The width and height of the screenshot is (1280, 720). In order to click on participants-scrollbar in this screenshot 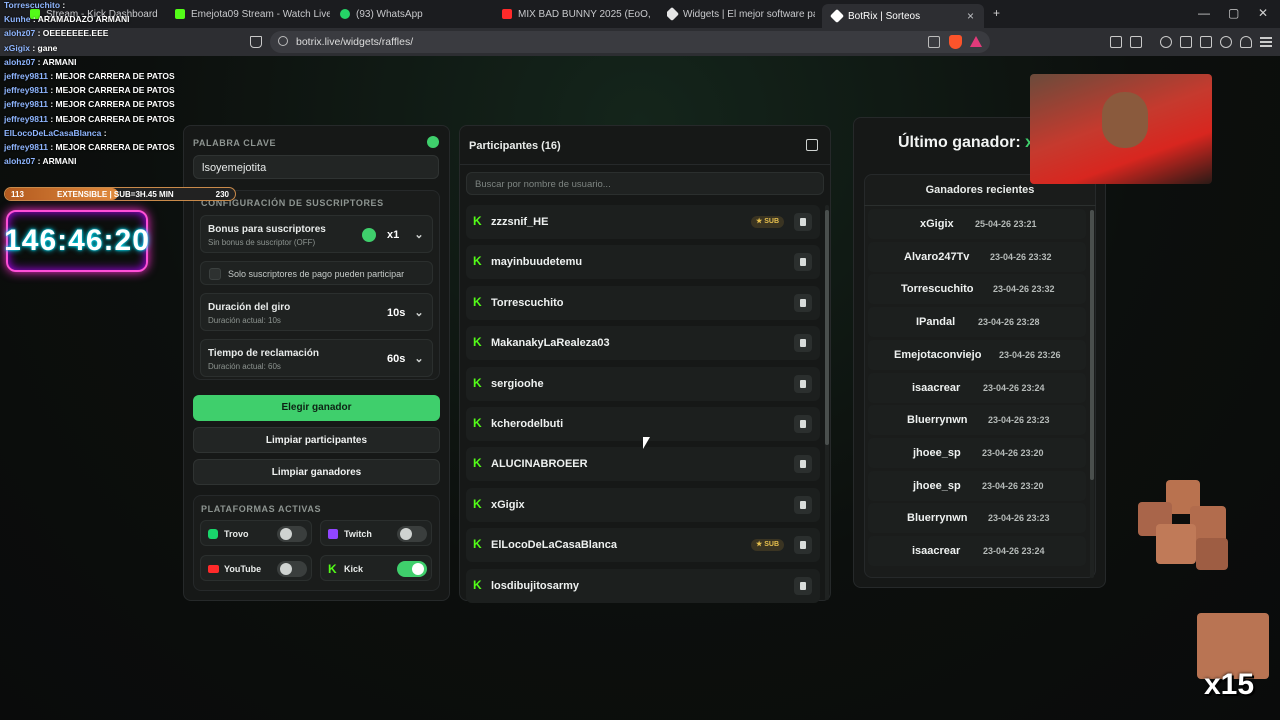, I will do `click(827, 402)`.